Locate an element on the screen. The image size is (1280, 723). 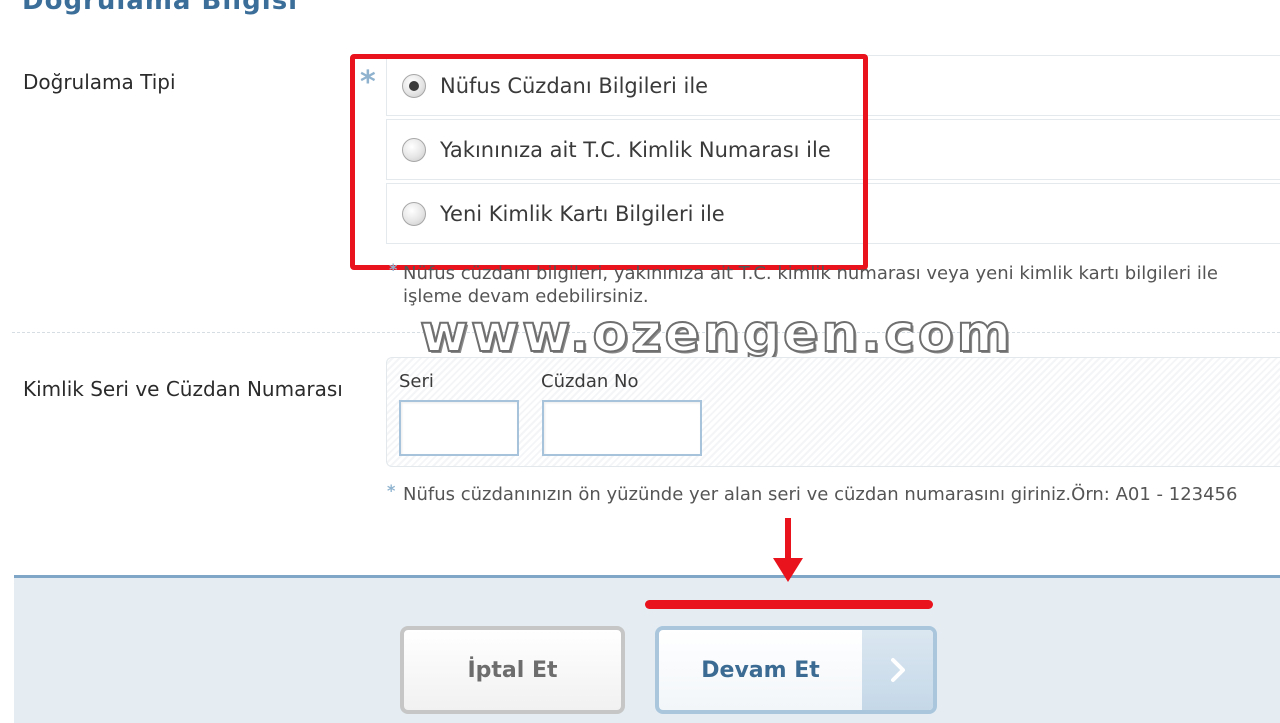
radio-option-label: Yeni Kimlik Kartı Bilgileri ile is located at coordinates (582, 213).